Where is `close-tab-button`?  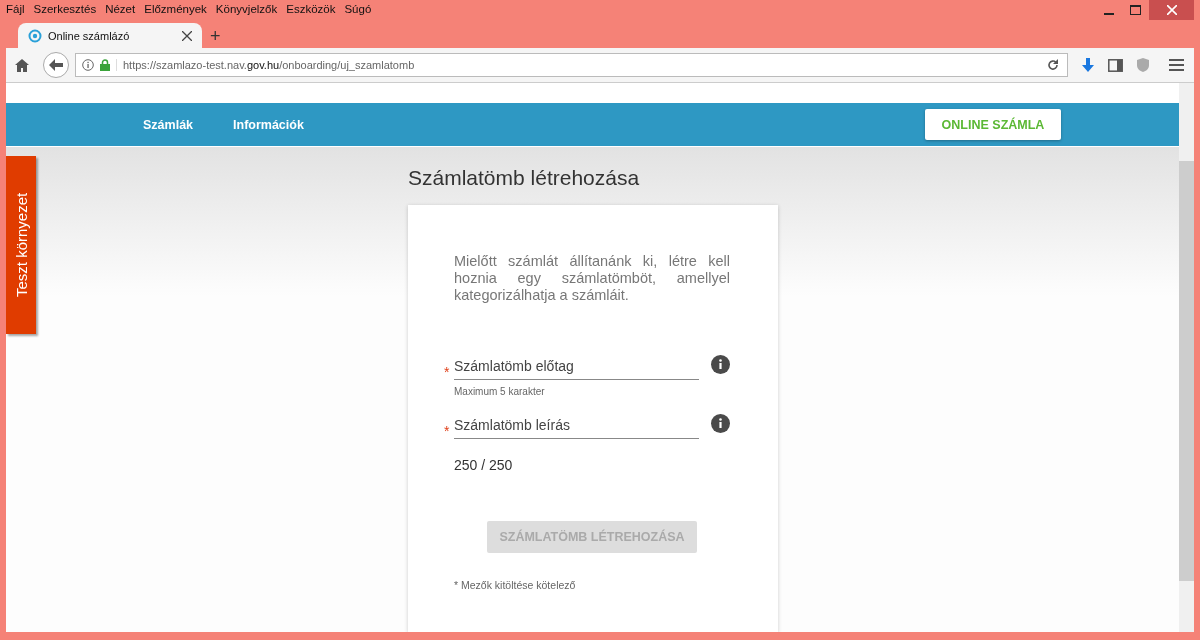 close-tab-button is located at coordinates (187, 35).